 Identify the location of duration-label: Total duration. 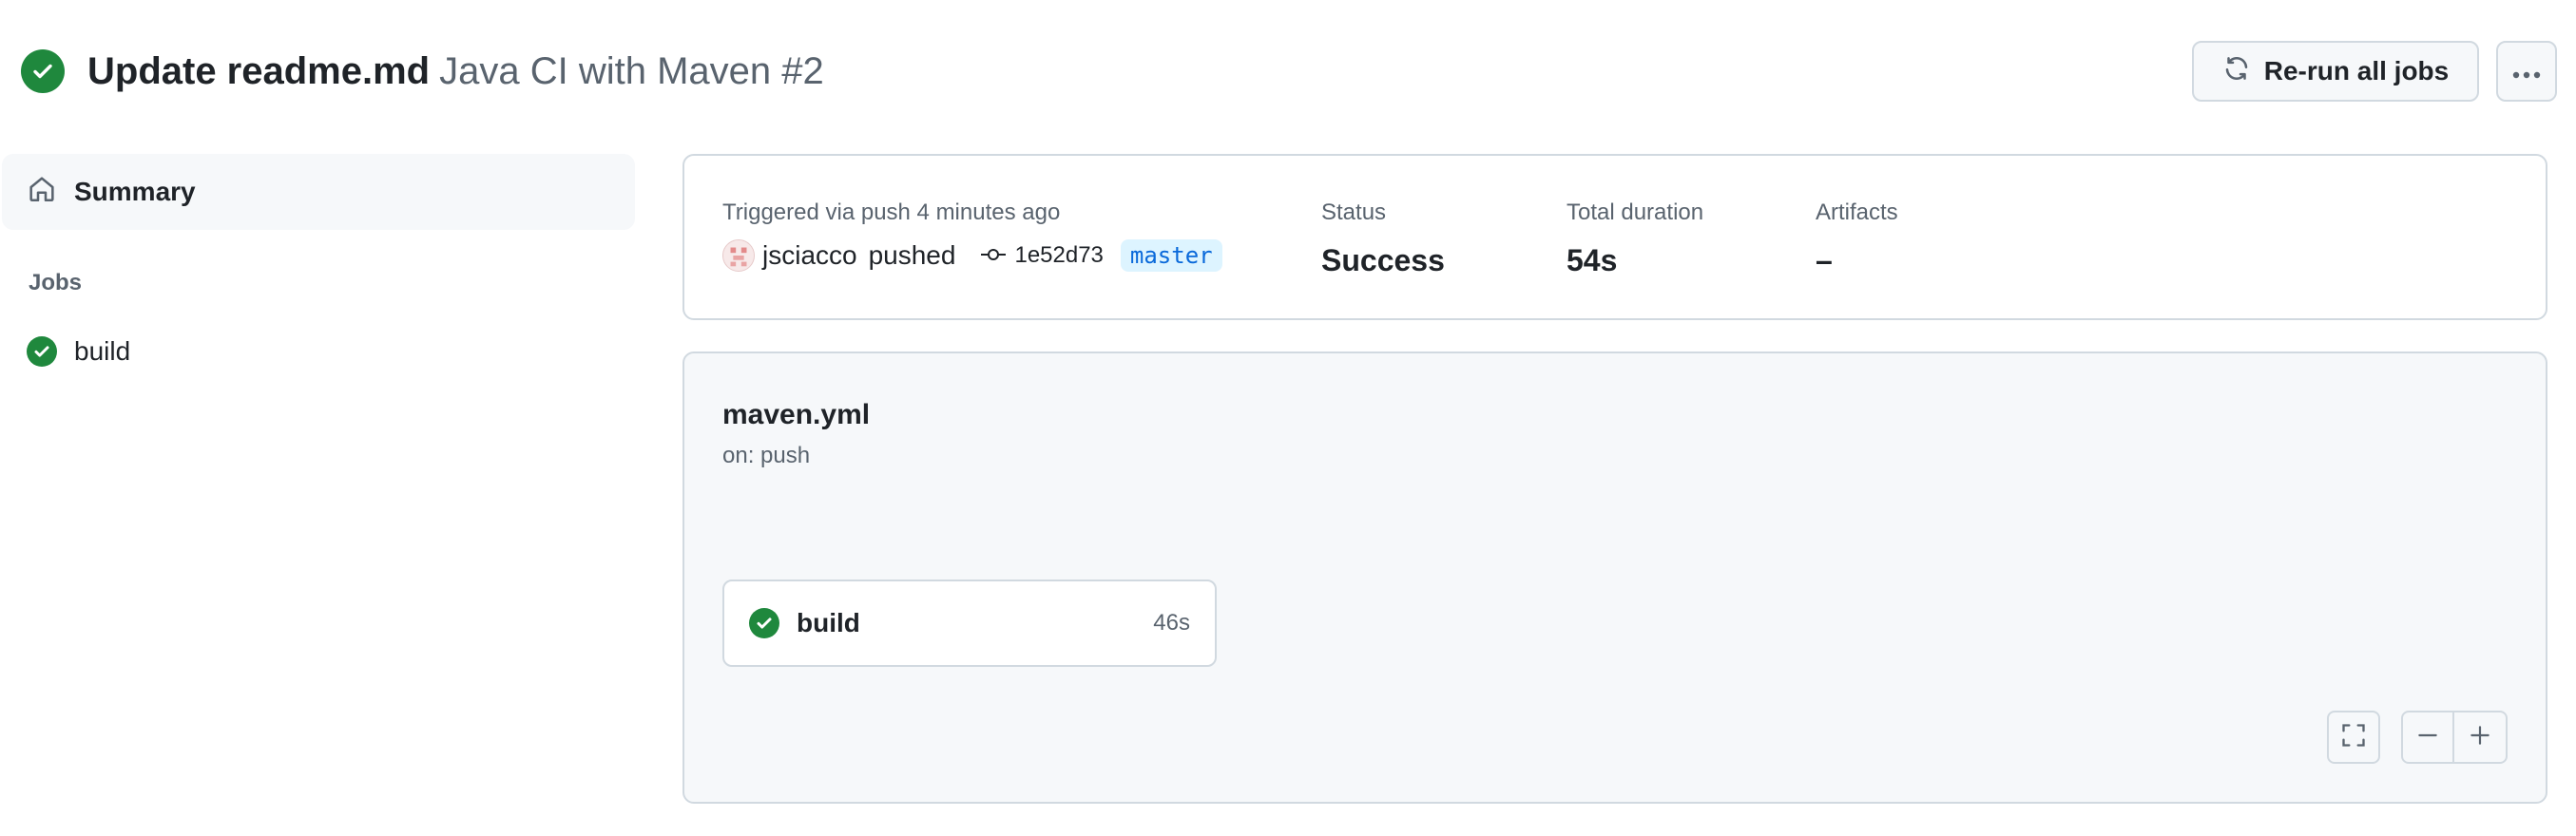
(1636, 212).